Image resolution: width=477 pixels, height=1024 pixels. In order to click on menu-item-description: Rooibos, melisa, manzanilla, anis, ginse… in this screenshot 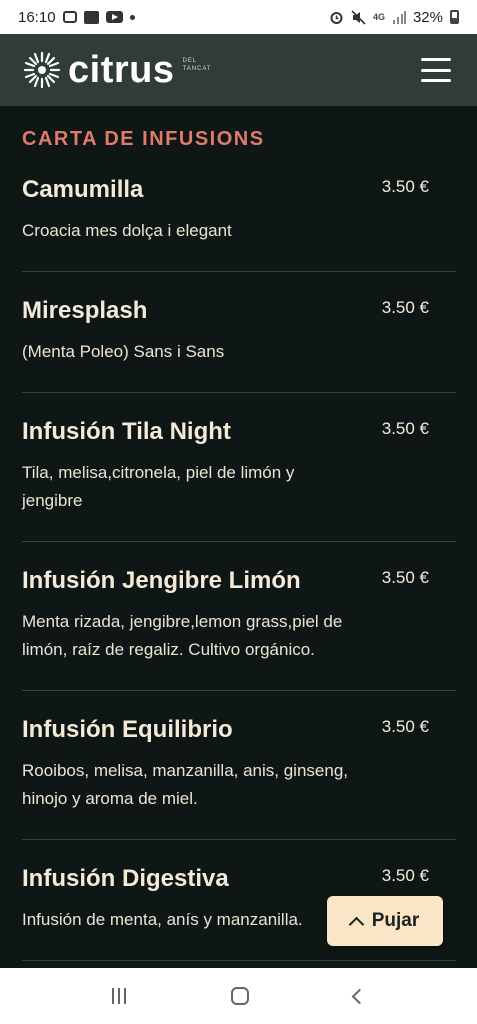, I will do `click(185, 784)`.